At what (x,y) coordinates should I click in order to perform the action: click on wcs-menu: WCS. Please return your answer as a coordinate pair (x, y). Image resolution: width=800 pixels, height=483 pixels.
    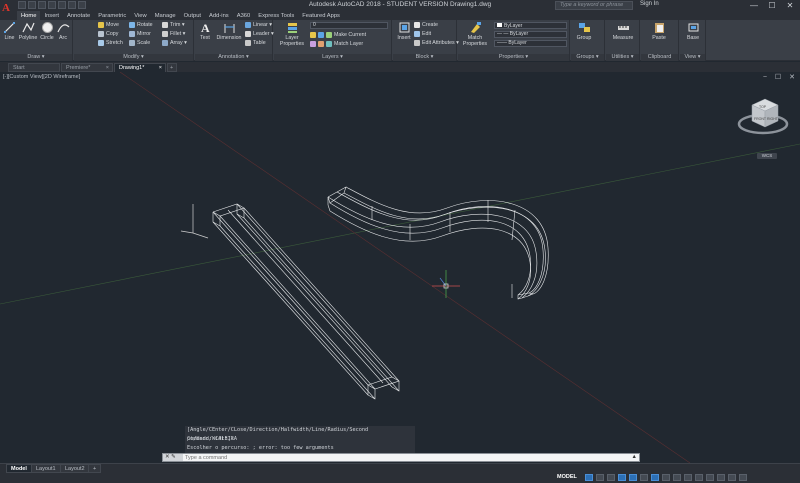
    Looking at the image, I should click on (767, 156).